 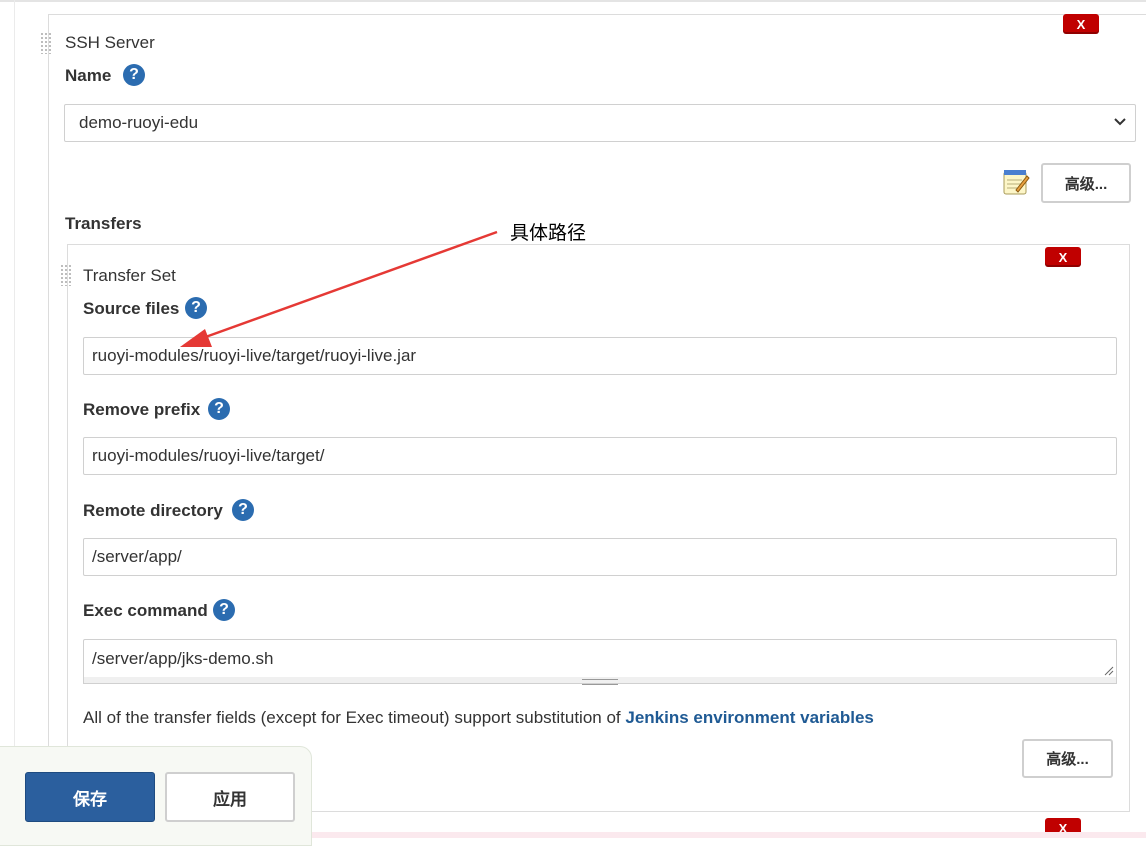 I want to click on left-rail, so click(x=14, y=419).